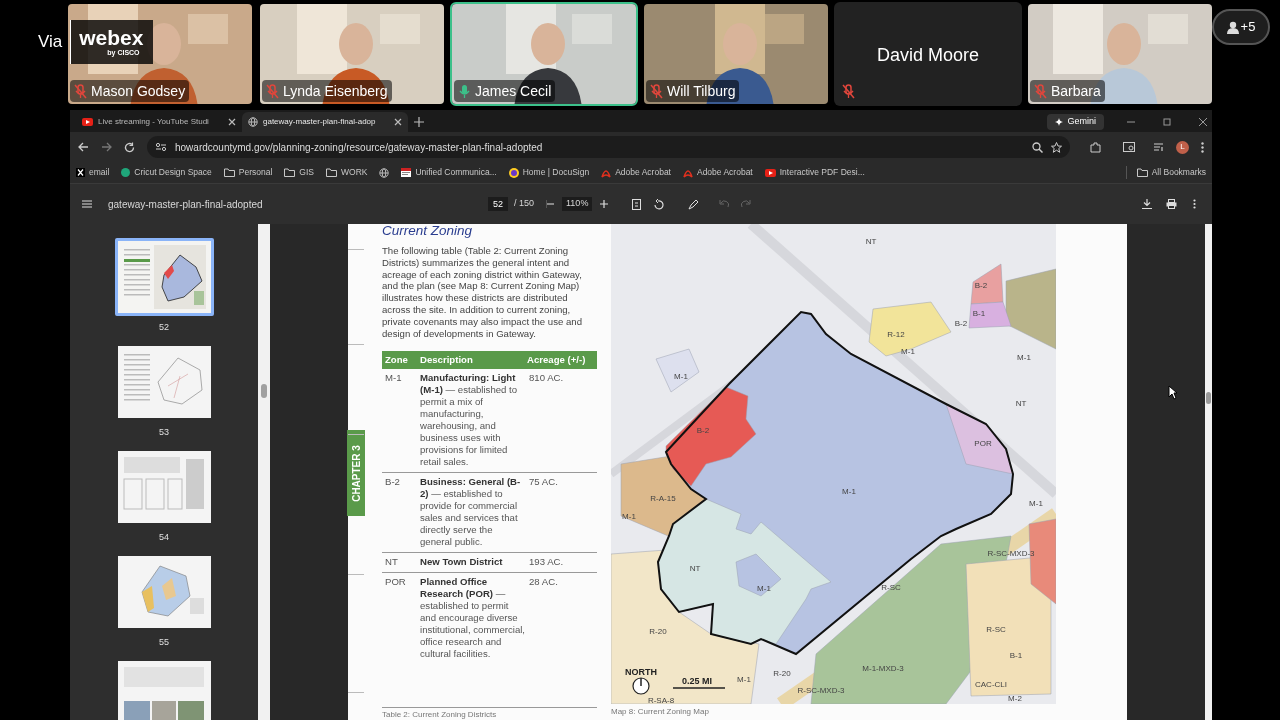  I want to click on participant-name: Lynda Eisenberg, so click(335, 91).